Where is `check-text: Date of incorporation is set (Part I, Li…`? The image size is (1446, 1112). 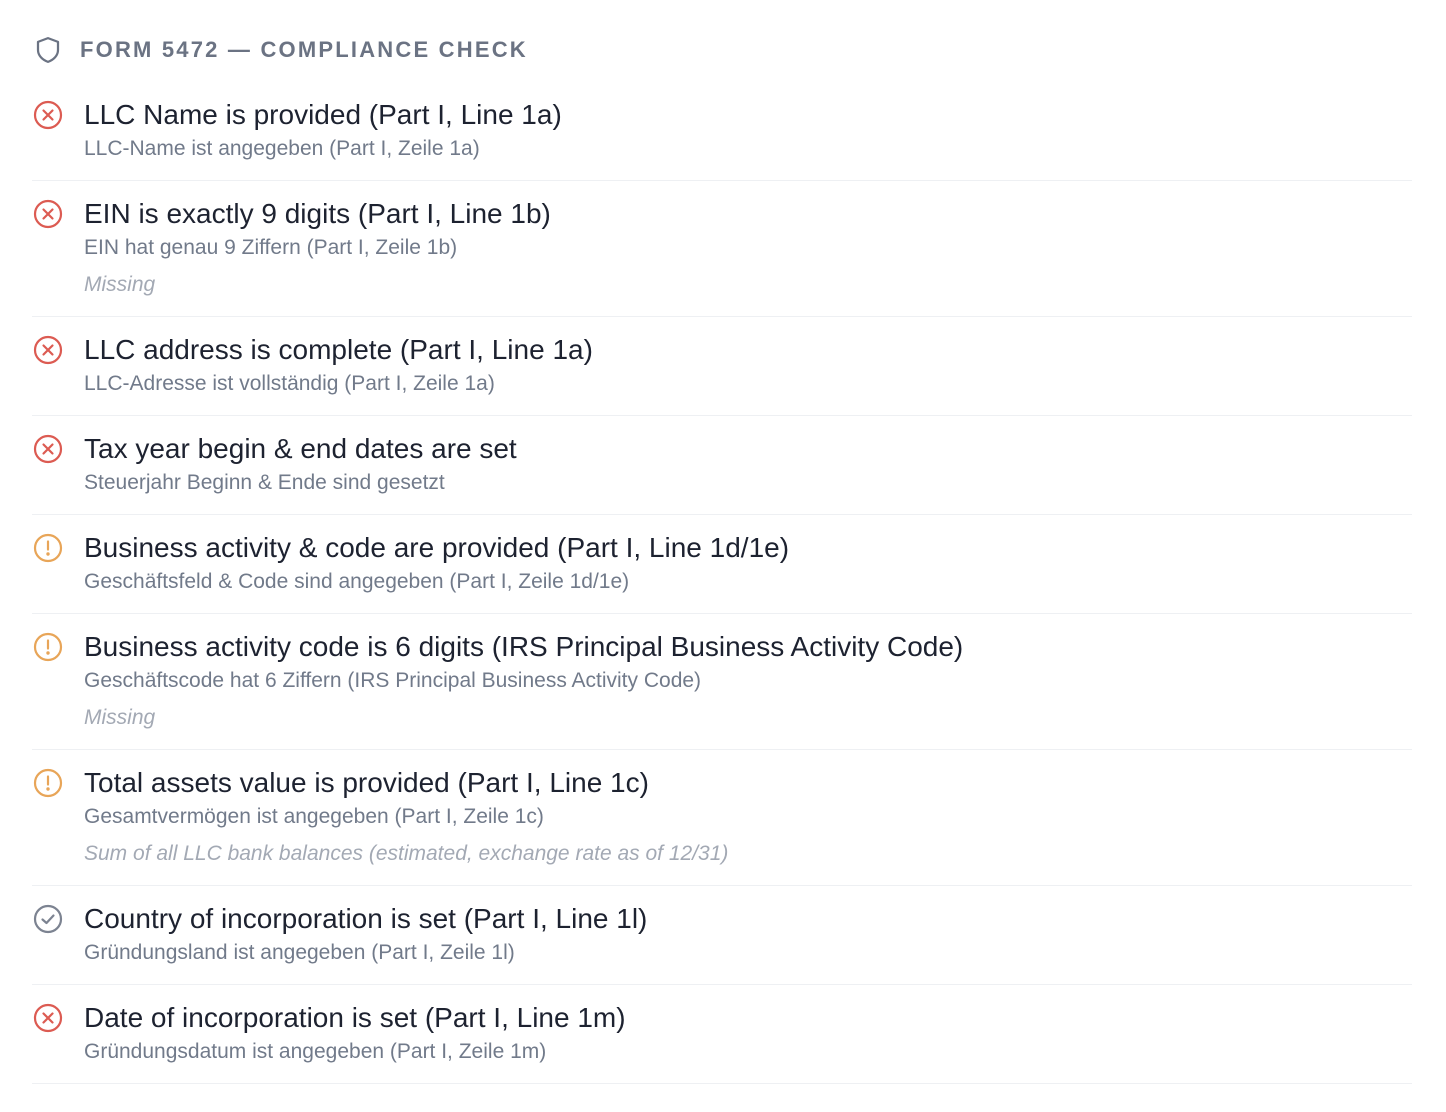
check-text: Date of incorporation is set (Part I, Li… is located at coordinates (748, 1033).